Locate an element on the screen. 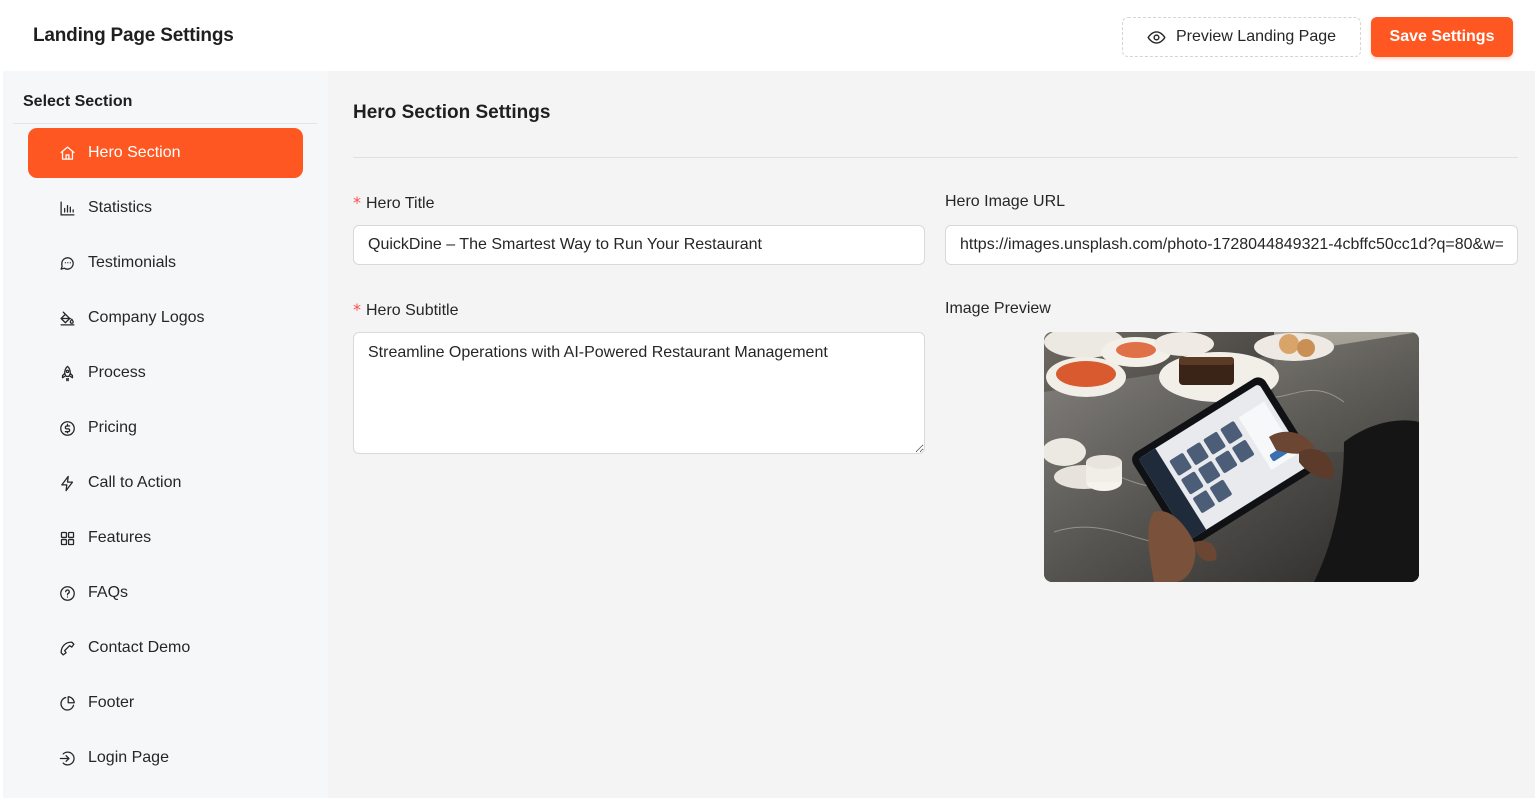 The image size is (1538, 802). hero-image-url-input is located at coordinates (1231, 245).